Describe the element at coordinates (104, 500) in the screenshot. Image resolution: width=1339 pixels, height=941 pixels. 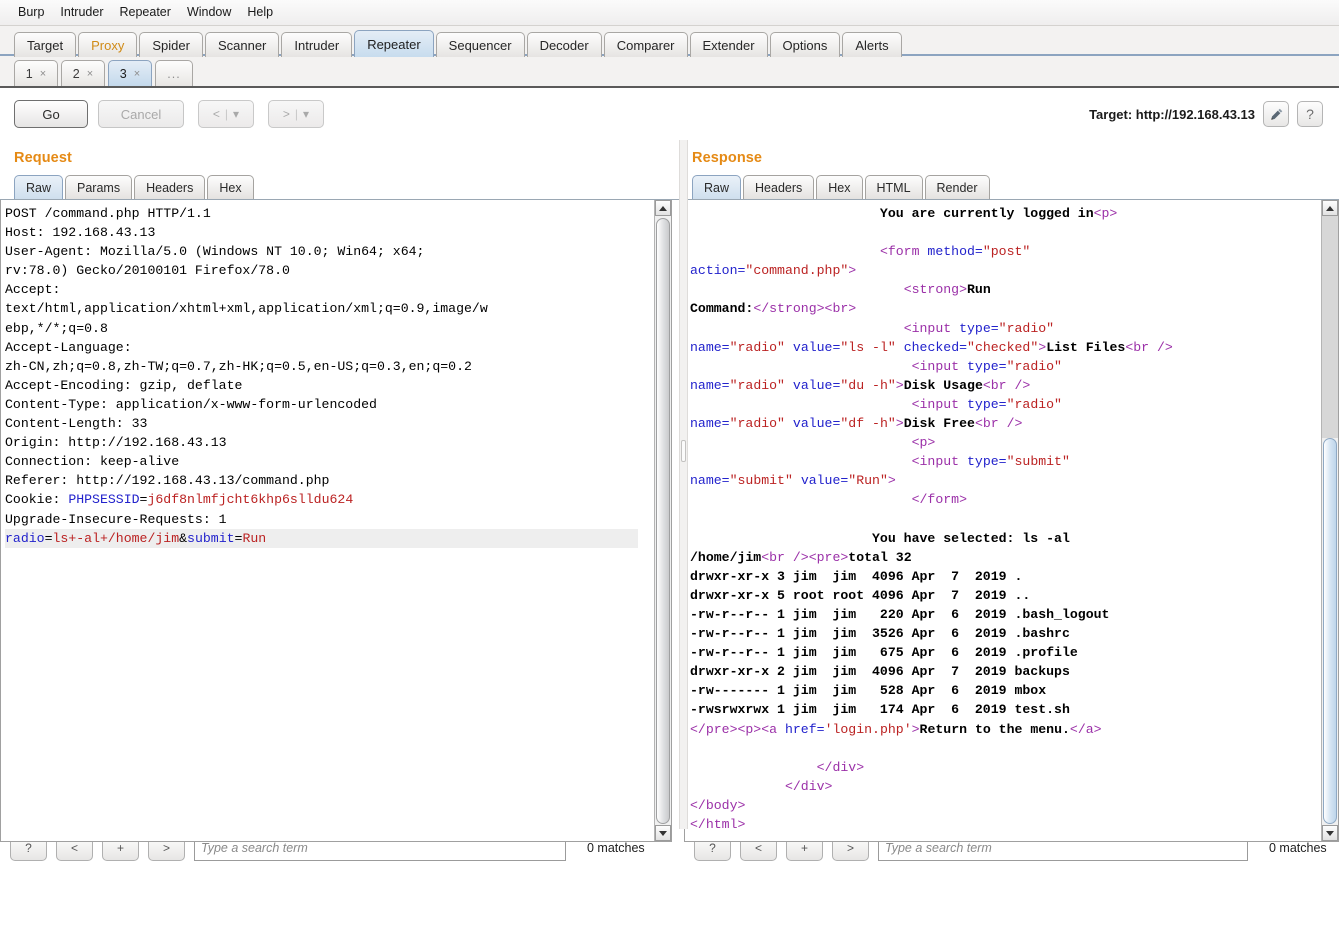
I see `cookie-param-name: PHPSESSID` at that location.